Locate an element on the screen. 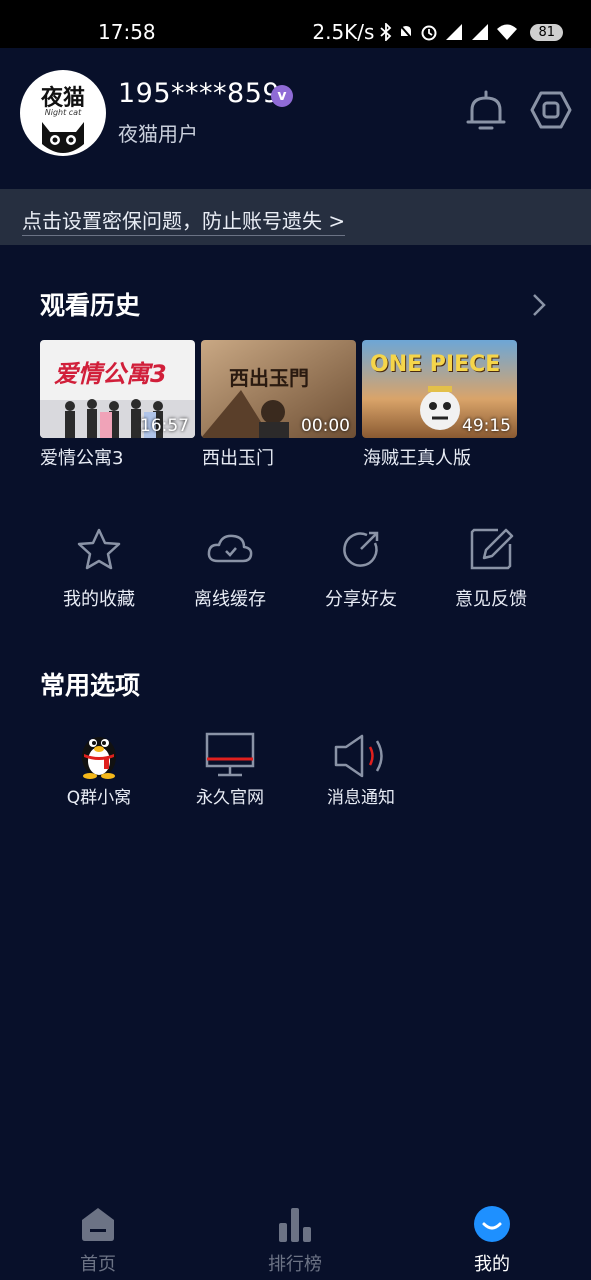  bluetooth-icon is located at coordinates (386, 32).